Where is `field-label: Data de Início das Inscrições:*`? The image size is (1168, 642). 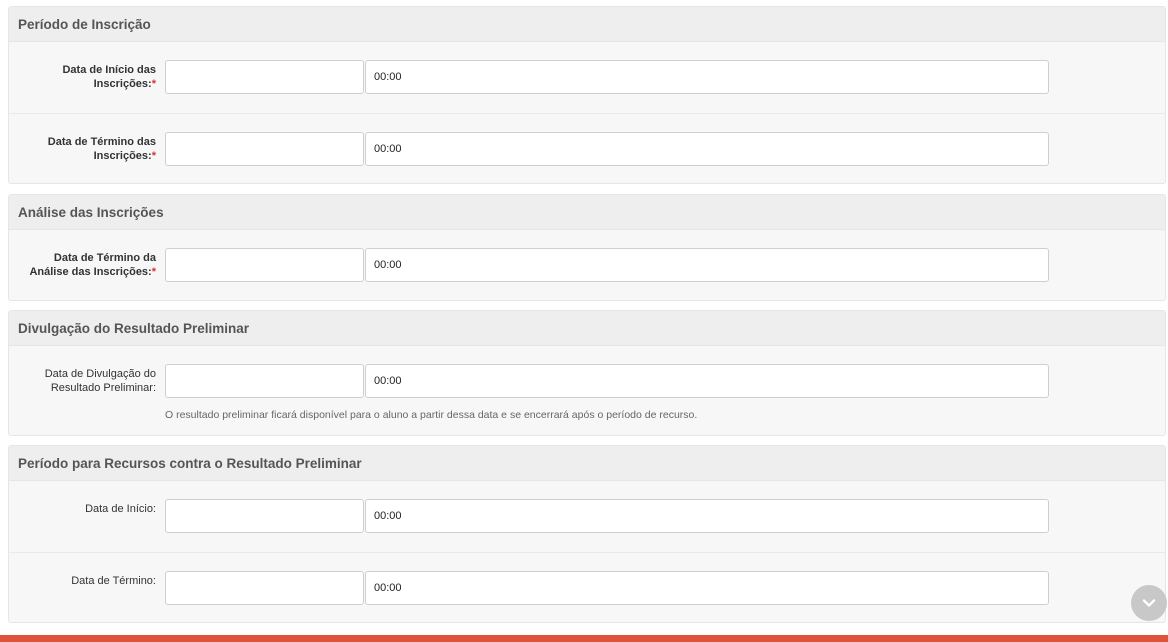
field-label: Data de Início das Inscrições:* is located at coordinates (86, 77).